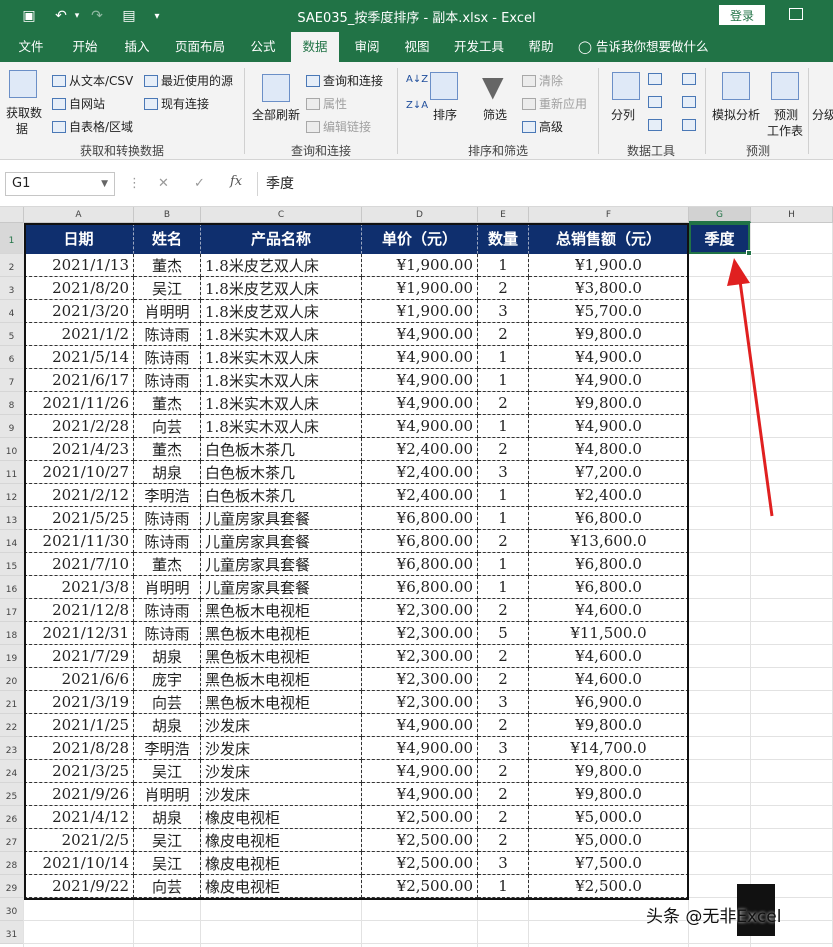  I want to click on arrow-shaft, so click(756, 398).